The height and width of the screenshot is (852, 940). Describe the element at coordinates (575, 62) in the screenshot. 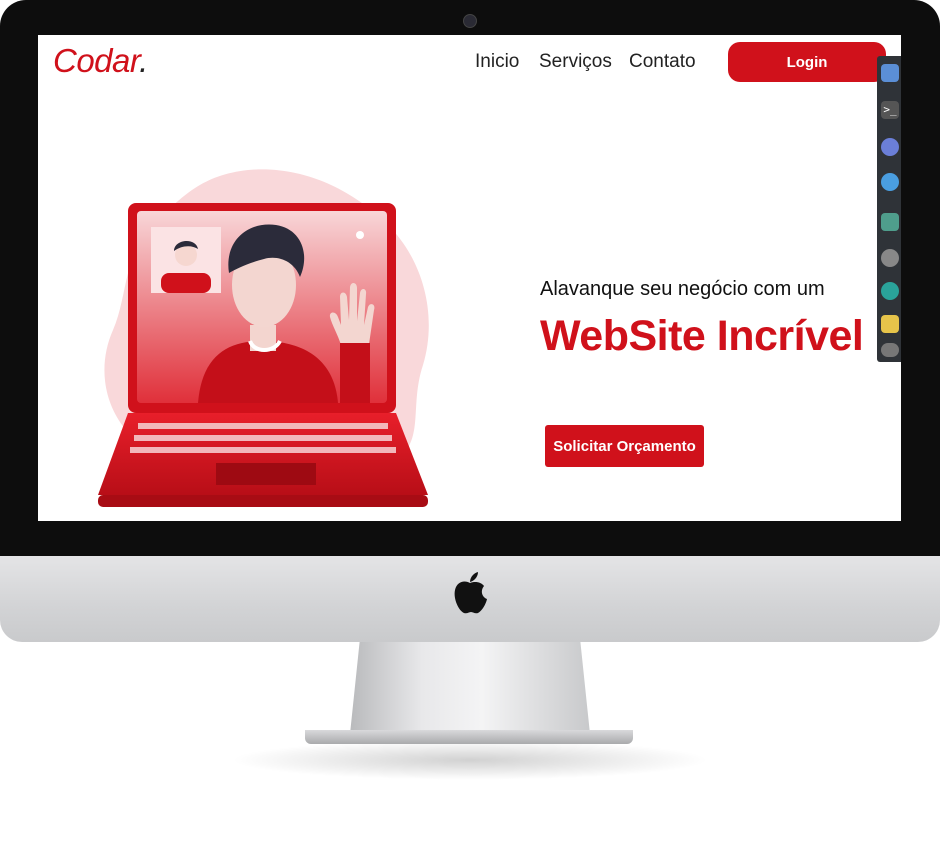

I see `nav-link-servicos: Serviços` at that location.